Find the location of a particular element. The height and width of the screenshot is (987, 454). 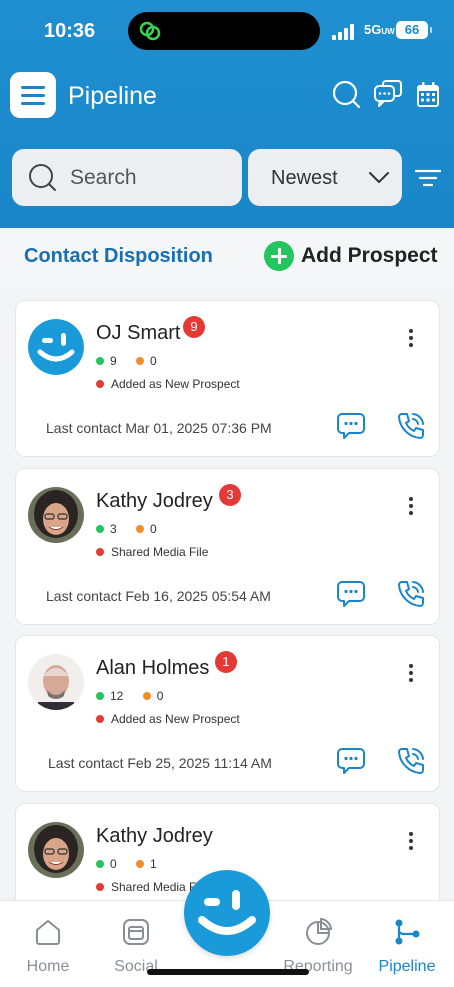

network-type: 5GUW is located at coordinates (379, 29).